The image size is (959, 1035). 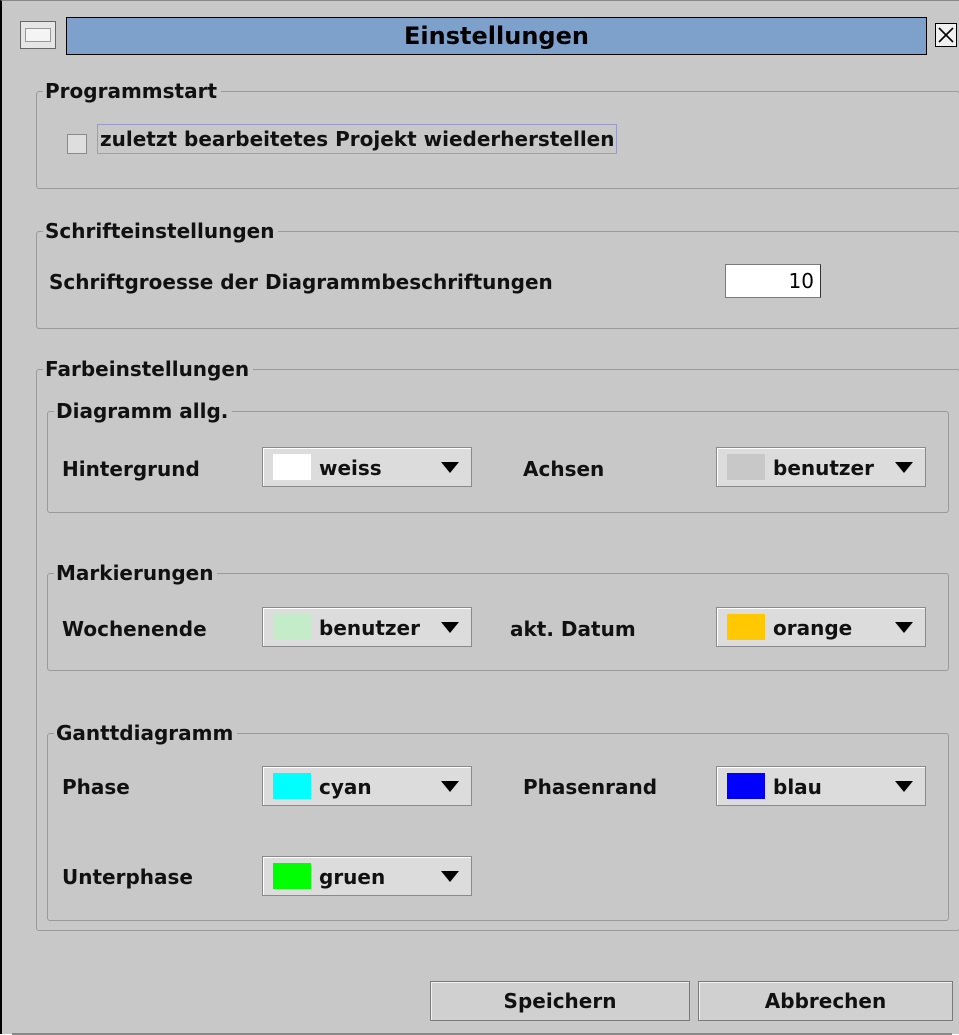 I want to click on datum-color-select: orange, so click(x=821, y=627).